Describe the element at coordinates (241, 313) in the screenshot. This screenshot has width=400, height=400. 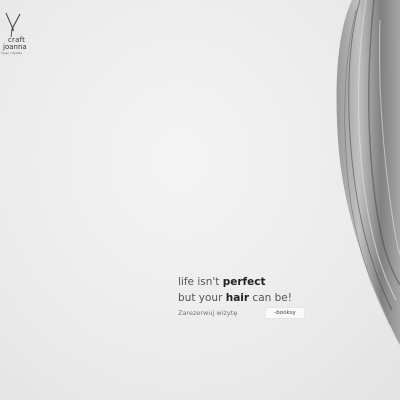
I see `booking-row: Zarezerwuj wizytę -booksy` at that location.